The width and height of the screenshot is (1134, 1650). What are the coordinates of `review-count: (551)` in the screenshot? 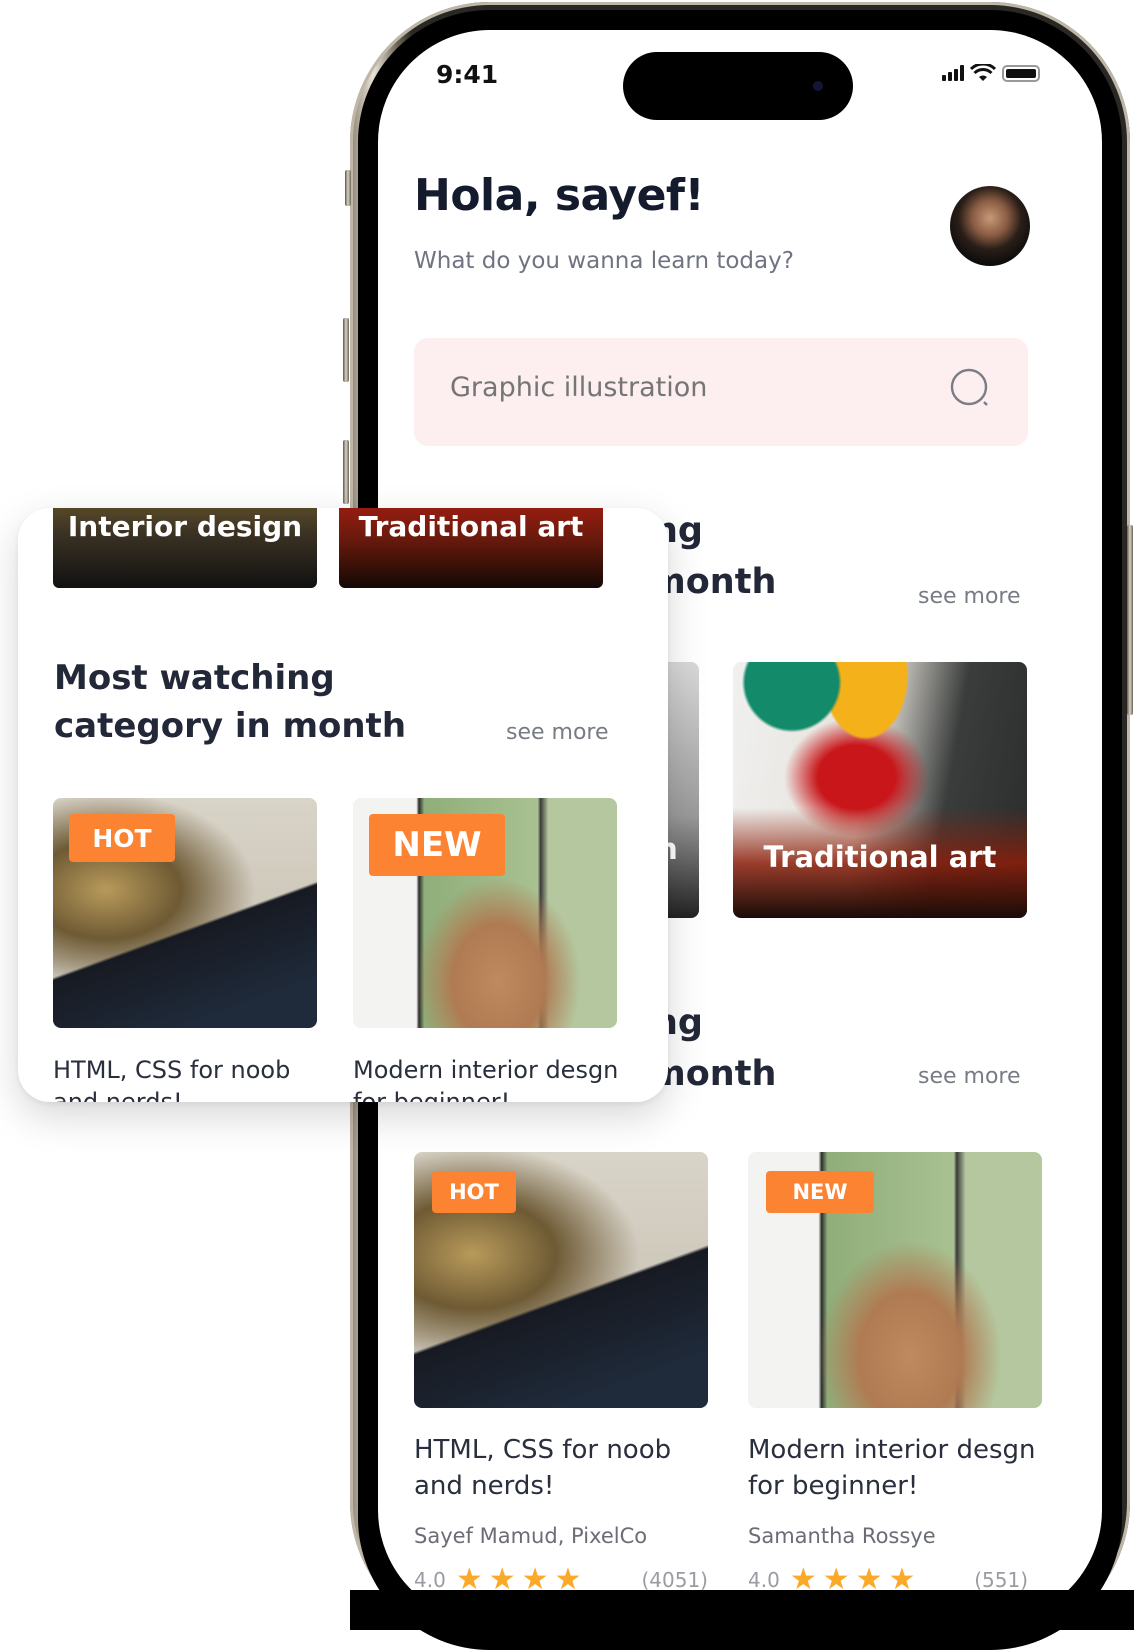 It's located at (1001, 1579).